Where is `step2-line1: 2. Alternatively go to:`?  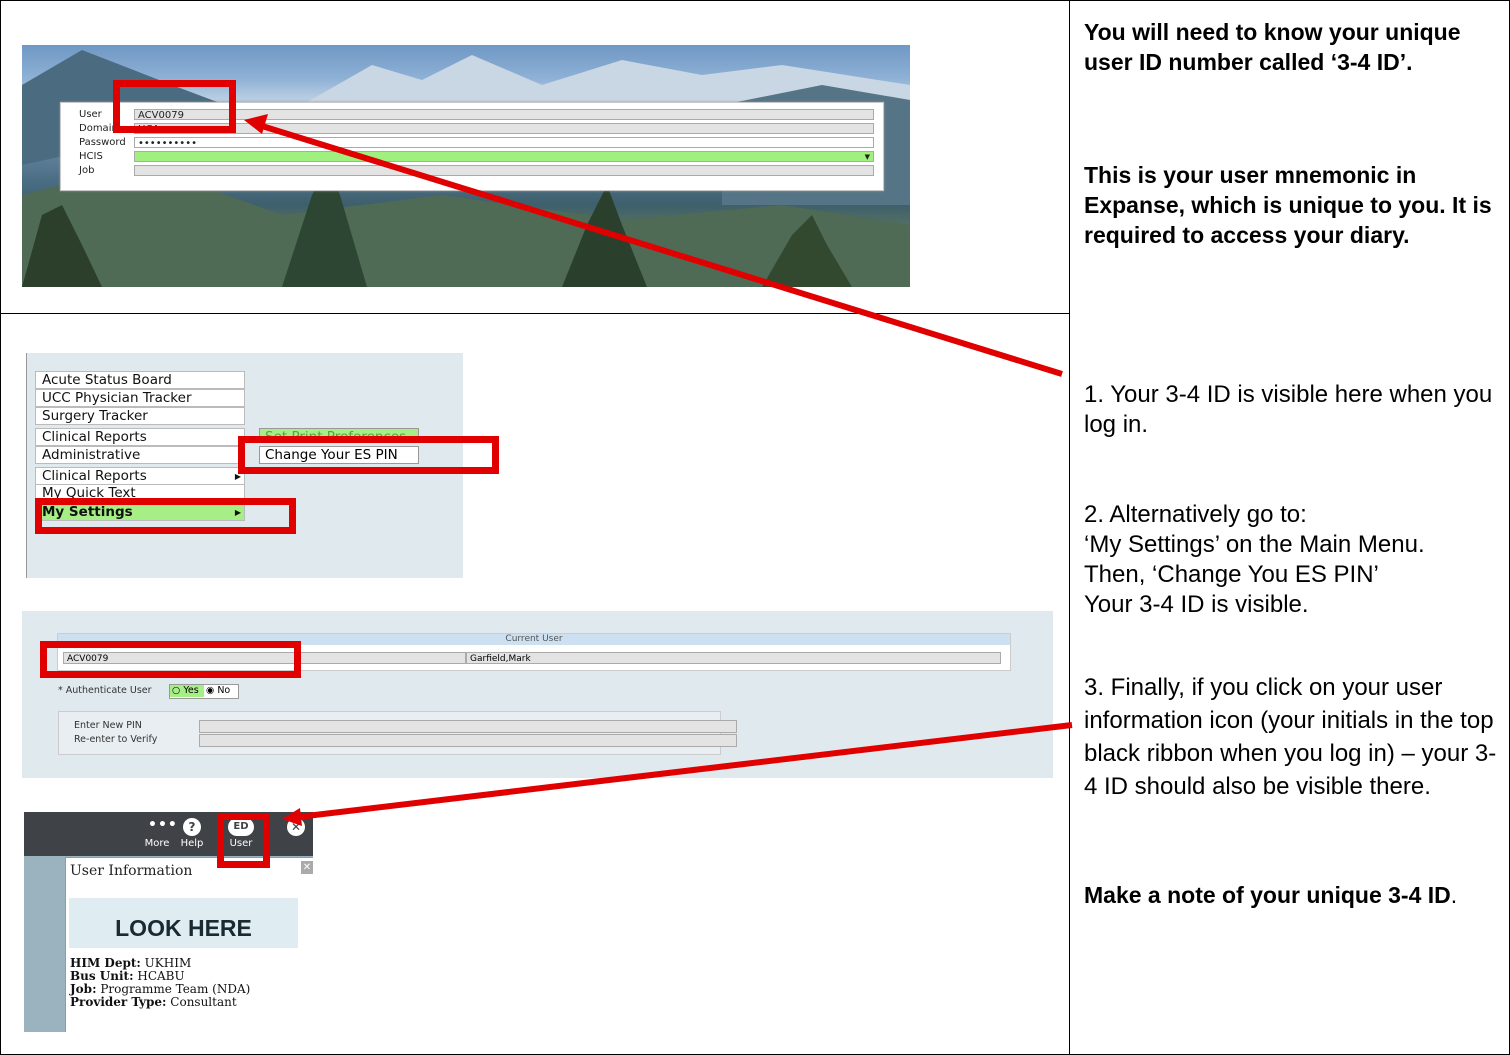 step2-line1: 2. Alternatively go to: is located at coordinates (1195, 514).